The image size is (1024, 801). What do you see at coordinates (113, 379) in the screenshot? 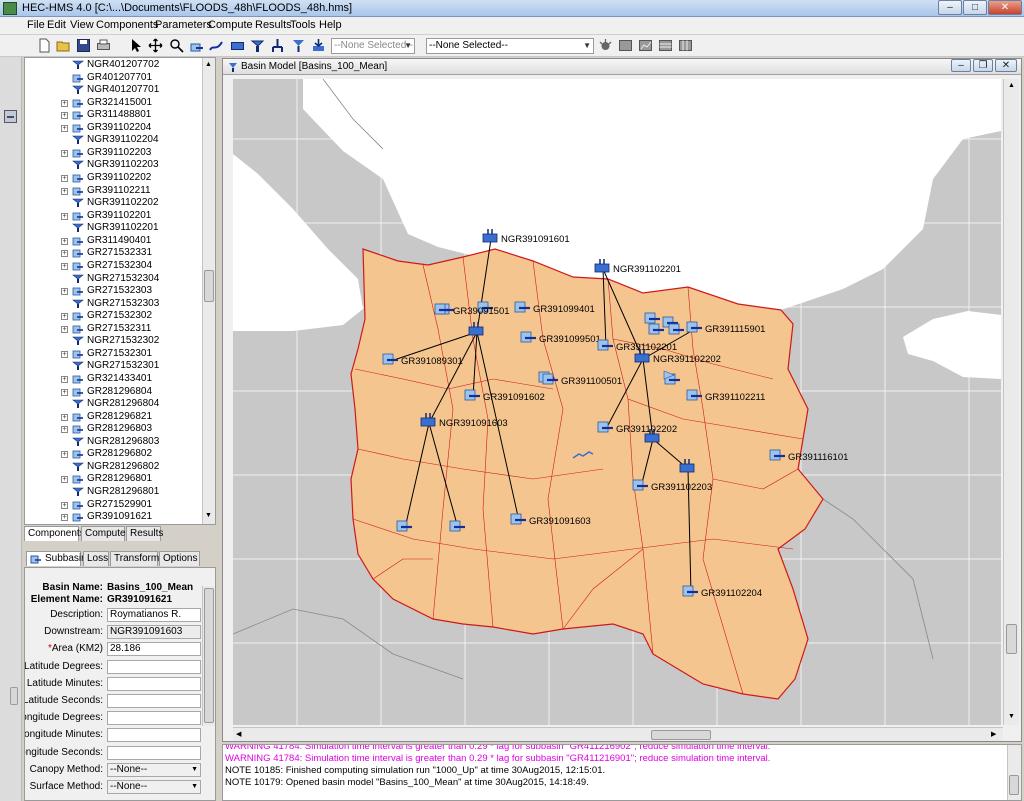
I see `tree-item: + GR321433401` at bounding box center [113, 379].